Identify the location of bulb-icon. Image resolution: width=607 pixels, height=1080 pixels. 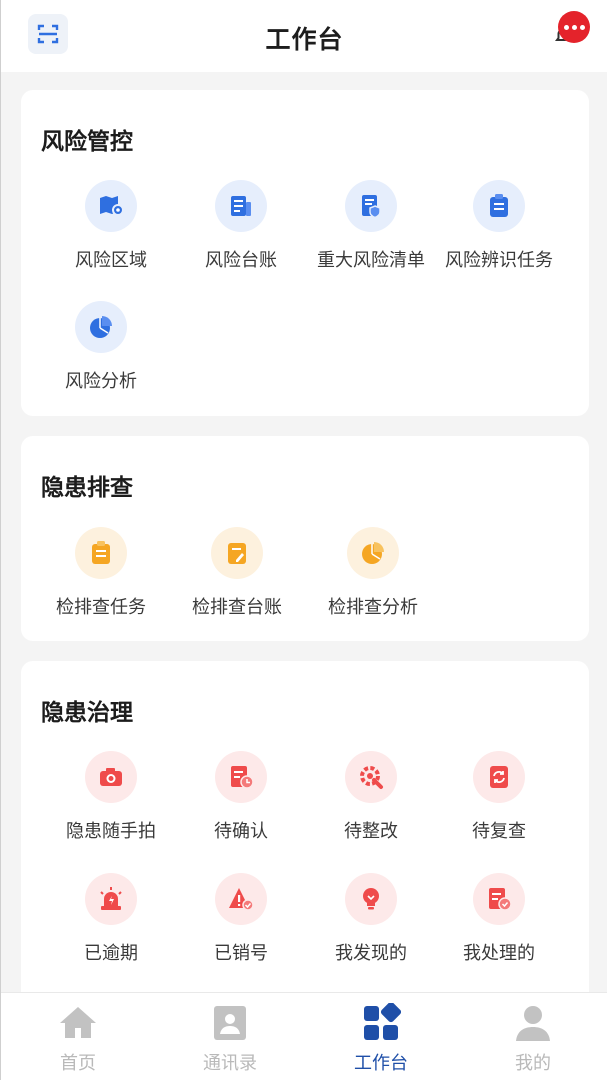
(371, 899).